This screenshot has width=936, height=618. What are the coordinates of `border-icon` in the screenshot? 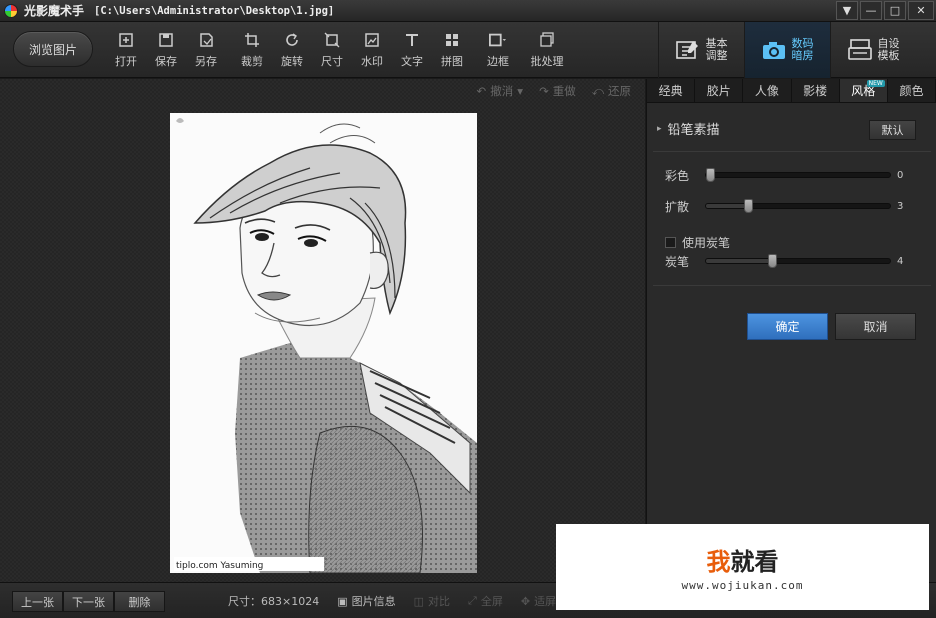 It's located at (498, 40).